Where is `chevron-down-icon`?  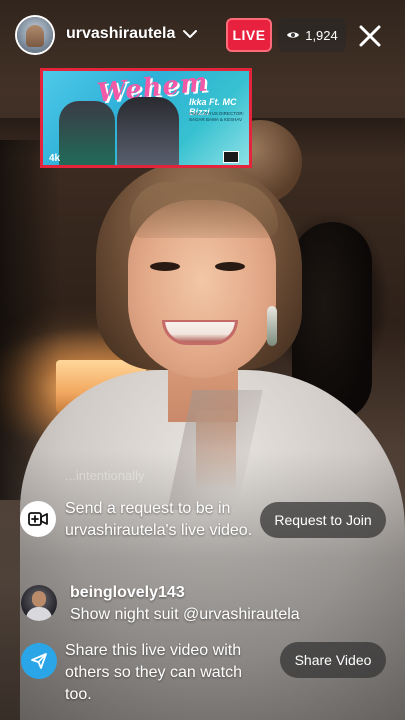
chevron-down-icon is located at coordinates (190, 34).